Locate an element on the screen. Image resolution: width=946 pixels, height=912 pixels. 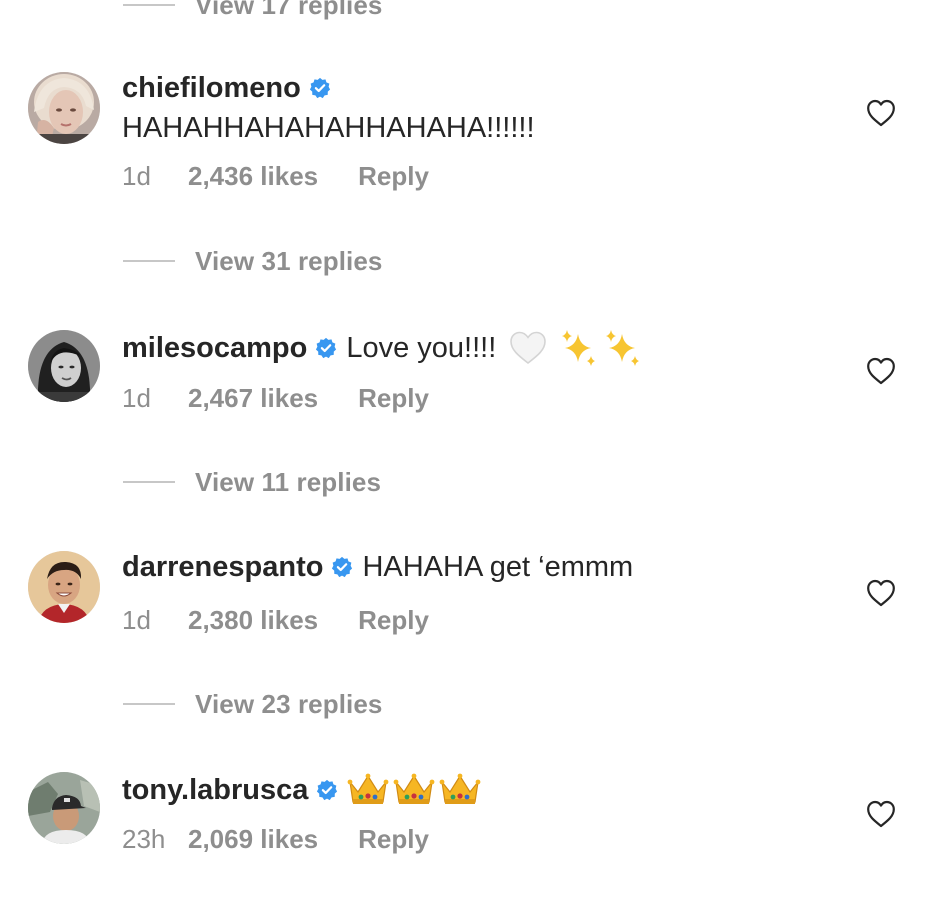
username-link: milesocampo is located at coordinates (214, 348).